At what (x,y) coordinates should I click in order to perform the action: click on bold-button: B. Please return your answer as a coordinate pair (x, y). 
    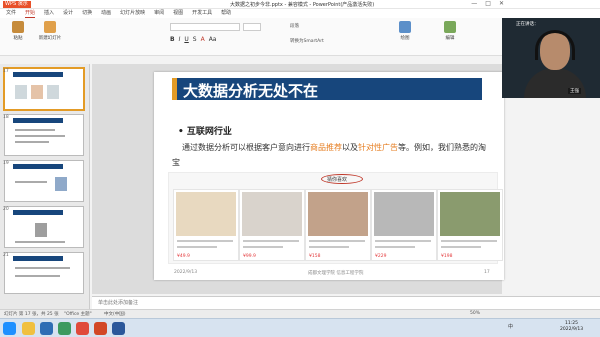
    Looking at the image, I should click on (172, 39).